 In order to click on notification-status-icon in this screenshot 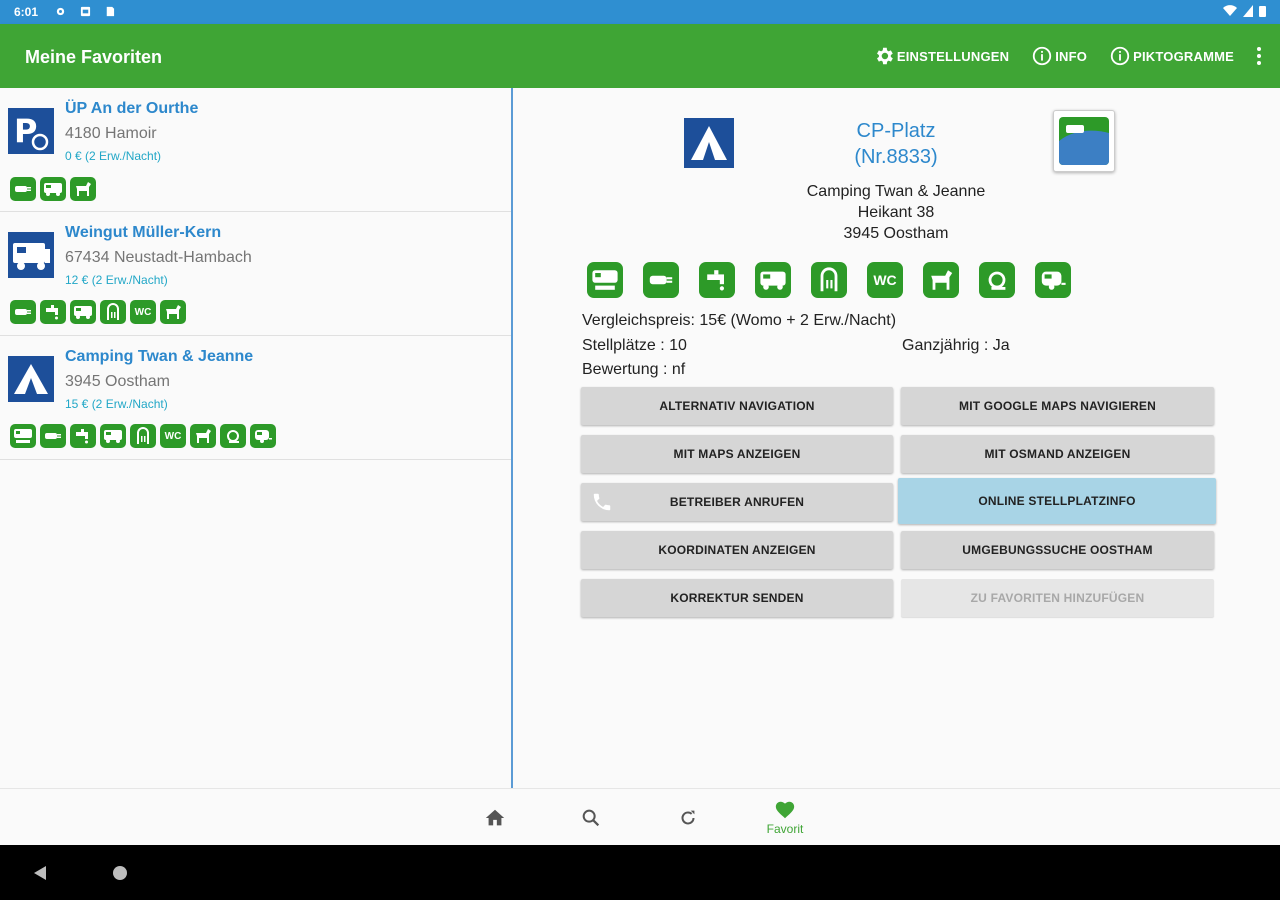, I will do `click(85, 11)`.